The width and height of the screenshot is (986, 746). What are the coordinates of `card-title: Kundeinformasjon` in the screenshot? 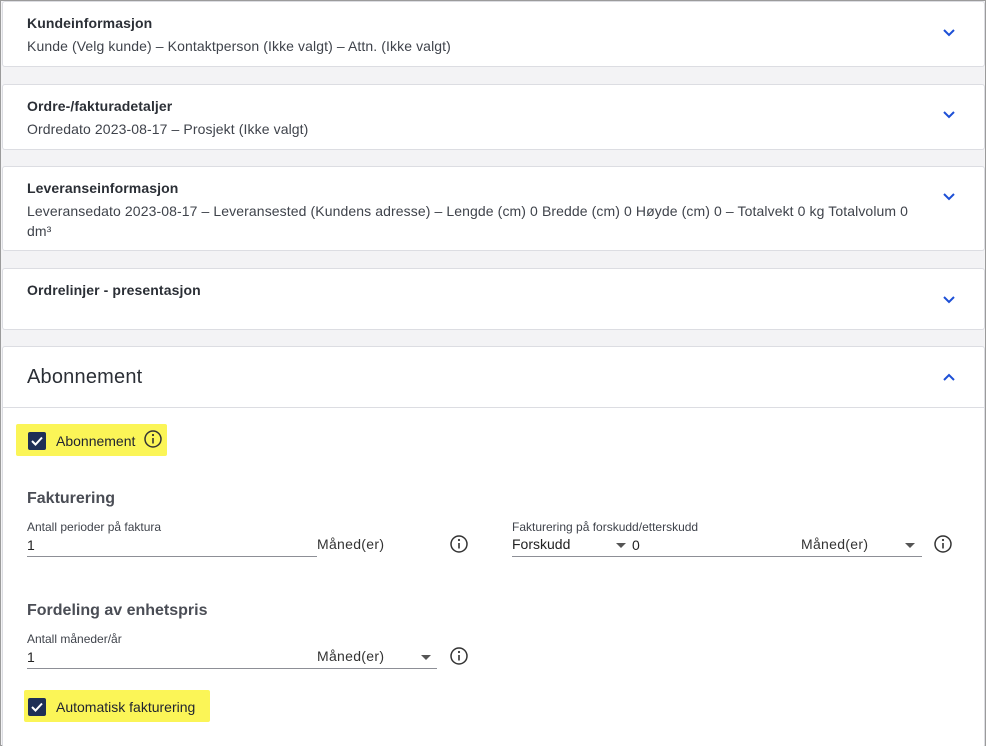 It's located at (90, 23).